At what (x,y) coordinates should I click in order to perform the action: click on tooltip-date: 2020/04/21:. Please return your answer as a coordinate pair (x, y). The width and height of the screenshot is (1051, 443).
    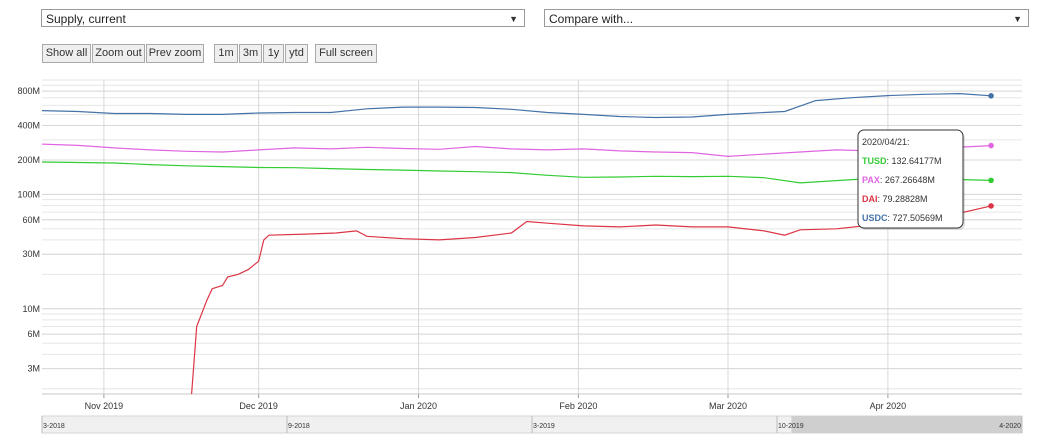
    Looking at the image, I should click on (886, 142).